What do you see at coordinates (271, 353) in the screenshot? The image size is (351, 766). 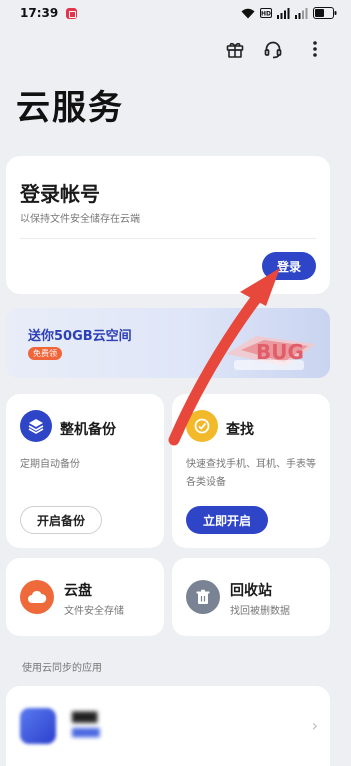 I see `banner-illustration: BUG` at bounding box center [271, 353].